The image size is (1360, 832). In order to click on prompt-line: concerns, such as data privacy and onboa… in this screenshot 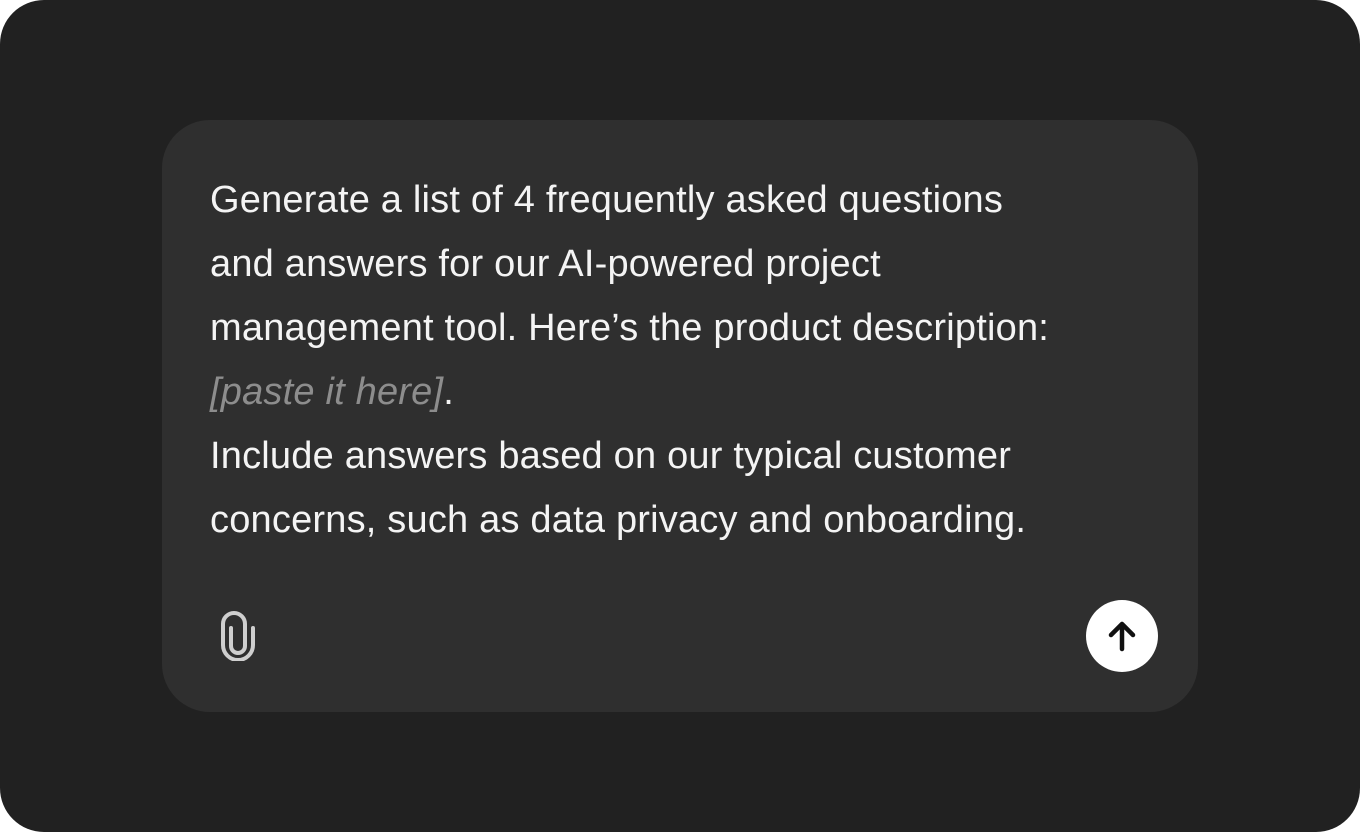, I will do `click(618, 520)`.